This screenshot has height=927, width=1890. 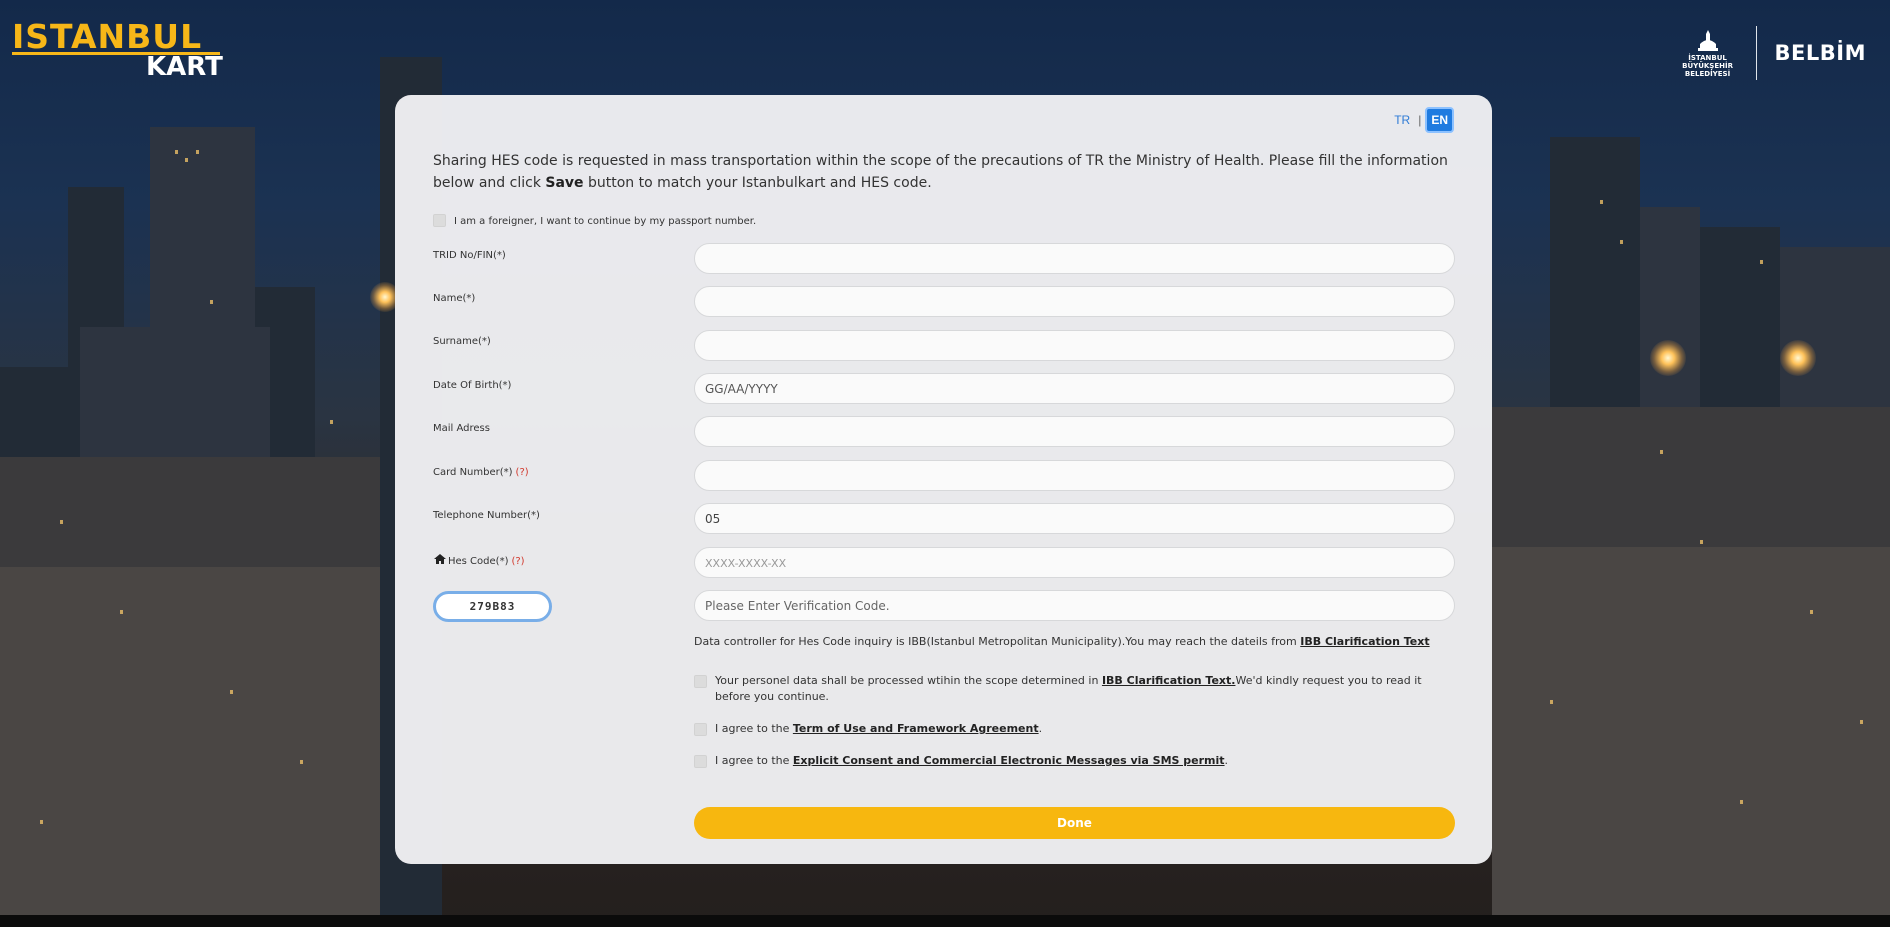 What do you see at coordinates (1820, 53) in the screenshot?
I see `belbim-logo: BELBİM` at bounding box center [1820, 53].